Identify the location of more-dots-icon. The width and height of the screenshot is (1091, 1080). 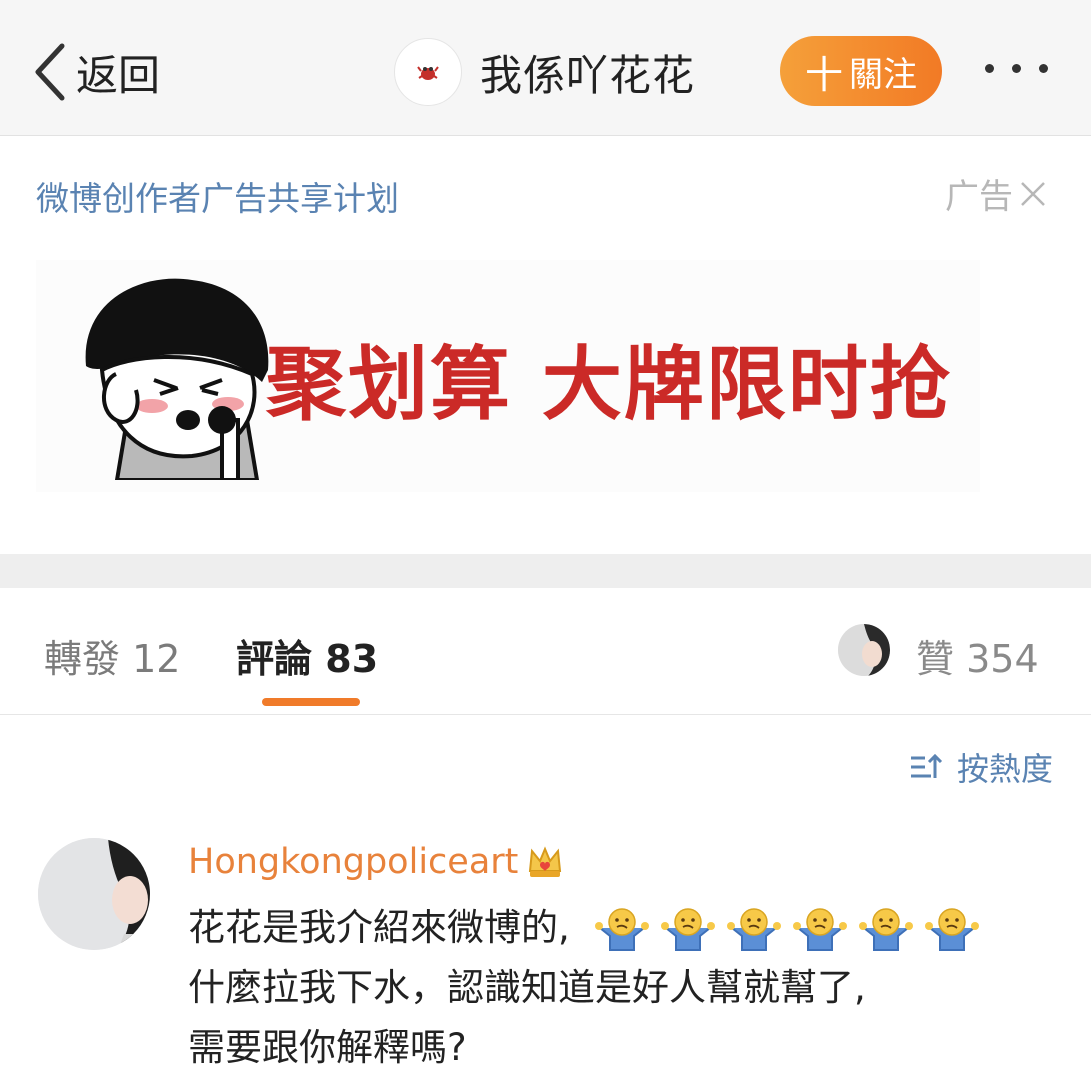
(1016, 68).